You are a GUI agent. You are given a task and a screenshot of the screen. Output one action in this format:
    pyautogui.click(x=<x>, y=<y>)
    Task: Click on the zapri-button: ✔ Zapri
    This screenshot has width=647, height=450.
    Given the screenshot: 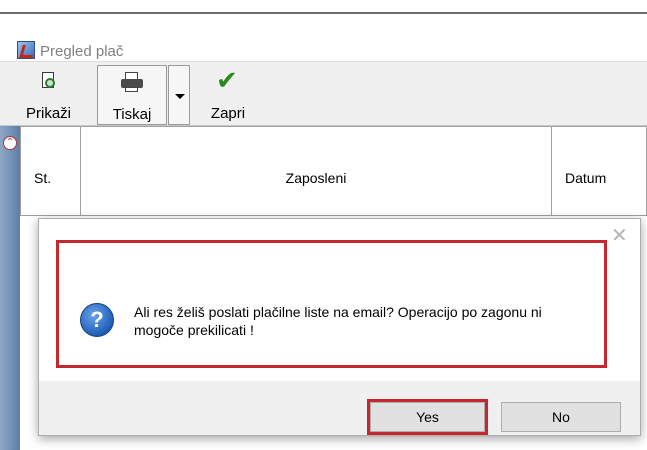 What is the action you would take?
    pyautogui.click(x=228, y=95)
    